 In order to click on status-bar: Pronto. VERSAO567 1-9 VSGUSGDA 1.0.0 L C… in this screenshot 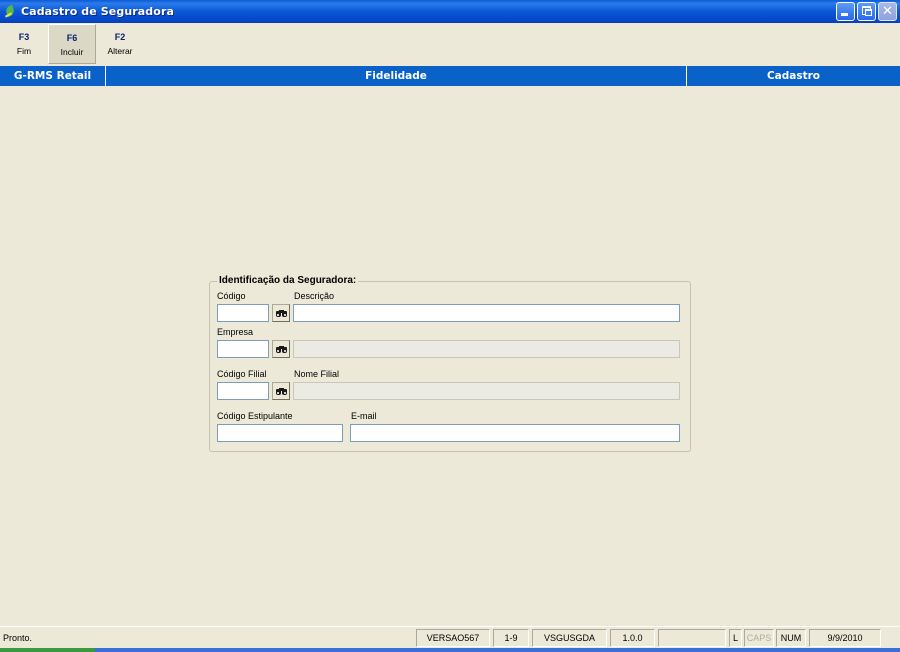, I will do `click(450, 637)`.